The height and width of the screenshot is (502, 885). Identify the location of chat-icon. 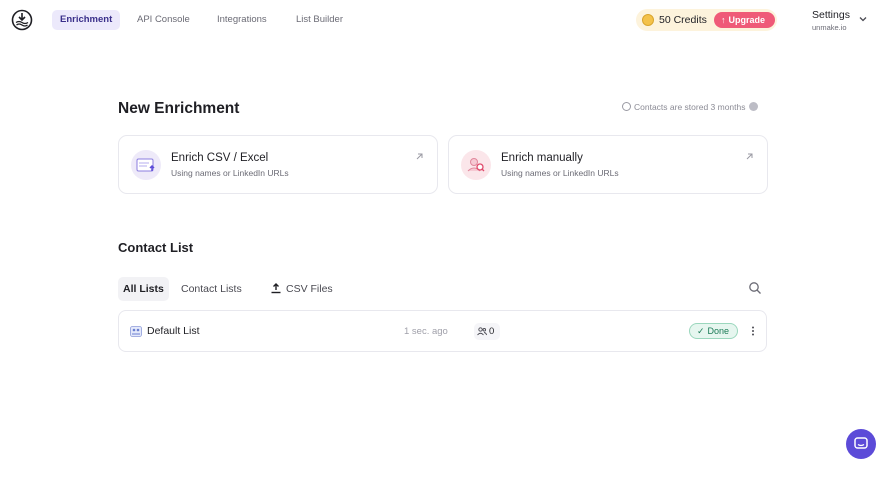
(861, 443).